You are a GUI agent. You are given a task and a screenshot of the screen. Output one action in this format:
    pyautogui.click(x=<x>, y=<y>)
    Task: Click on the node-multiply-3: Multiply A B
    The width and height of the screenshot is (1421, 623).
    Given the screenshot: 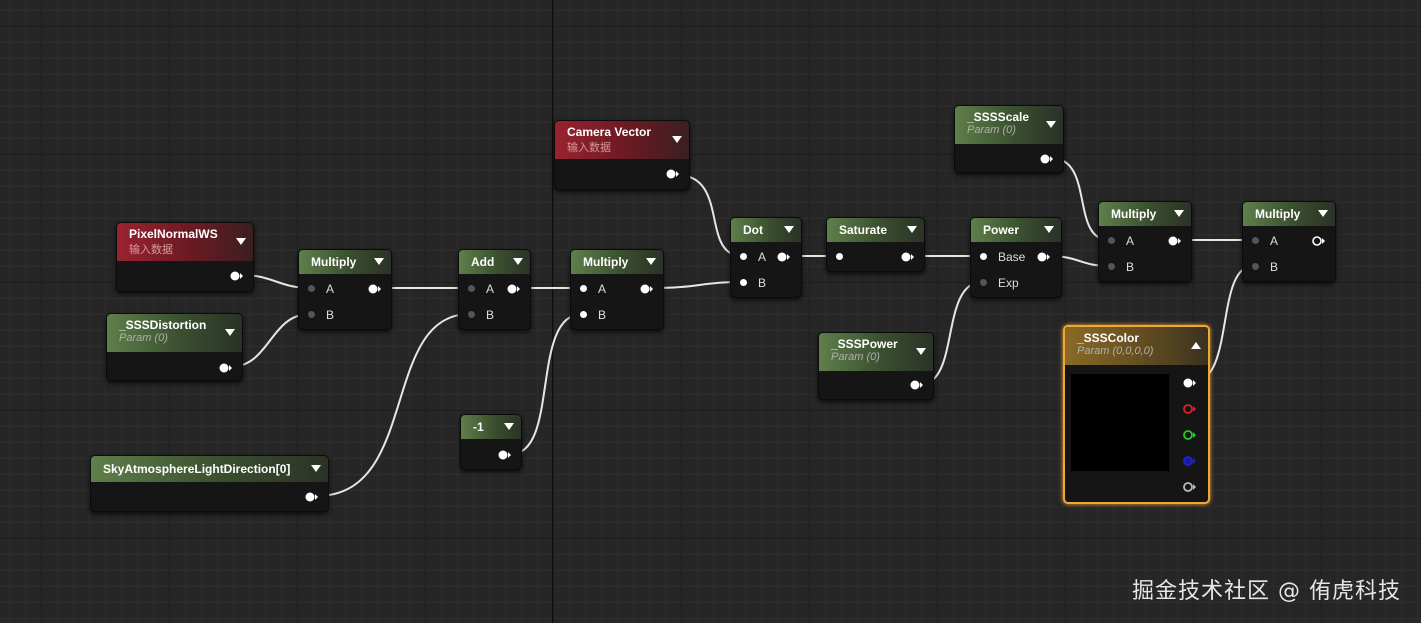 What is the action you would take?
    pyautogui.click(x=1145, y=241)
    